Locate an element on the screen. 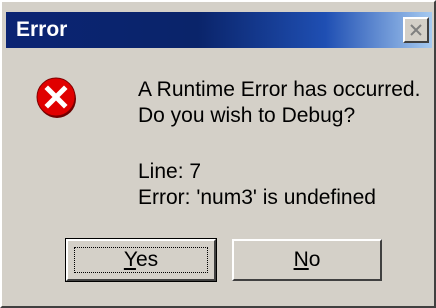 The width and height of the screenshot is (436, 308). yes-label-rest: es is located at coordinates (147, 259).